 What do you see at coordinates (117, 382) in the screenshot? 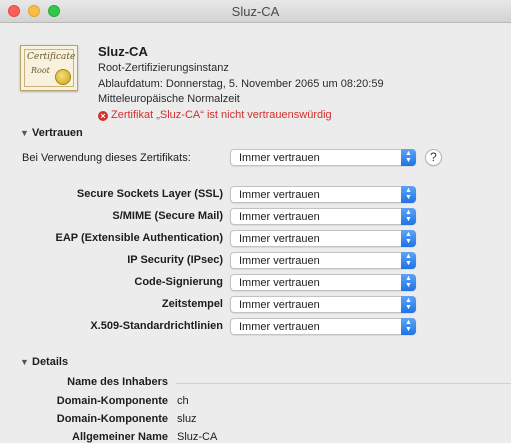
I see `subject-heading: Name des Inhabers` at bounding box center [117, 382].